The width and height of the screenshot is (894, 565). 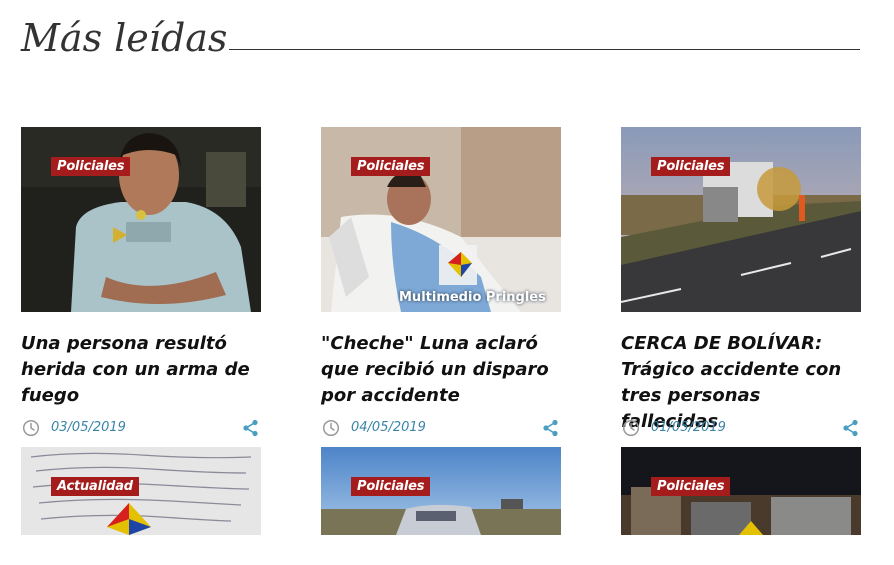 What do you see at coordinates (124, 38) in the screenshot?
I see `section-title: Más leídas` at bounding box center [124, 38].